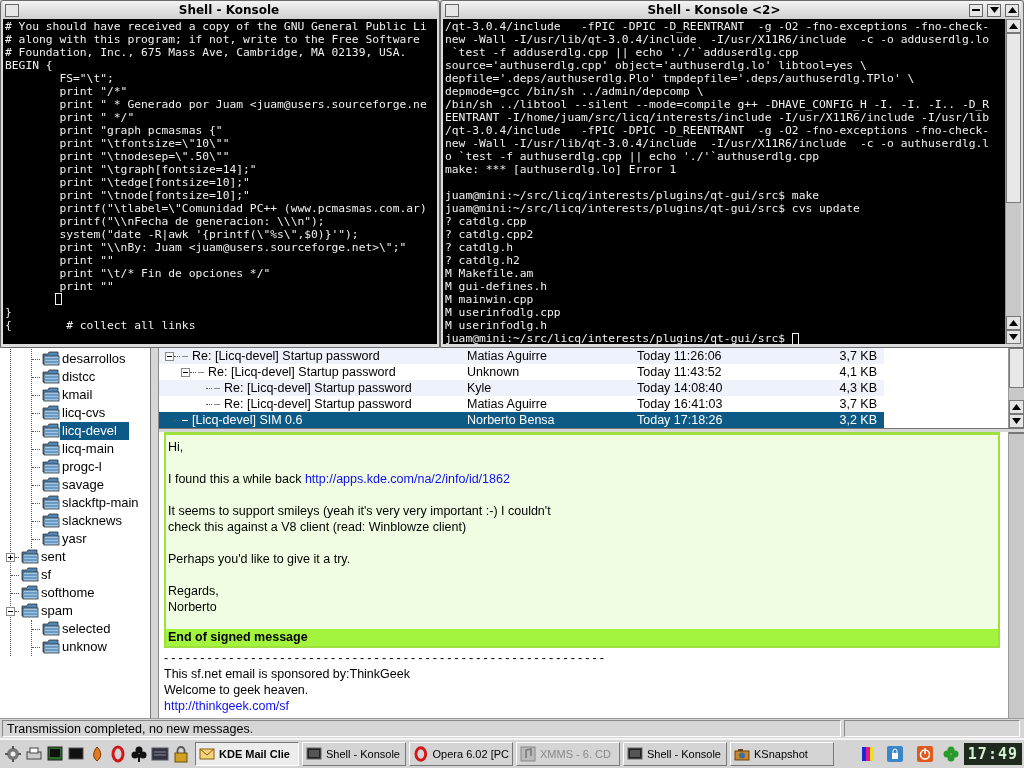 Image resolution: width=1024 pixels, height=768 pixels. What do you see at coordinates (242, 208) in the screenshot?
I see `terminal-line: printf("\tlabel=\"Comunidad PC++ (www.pcmasmas.com.ar)` at bounding box center [242, 208].